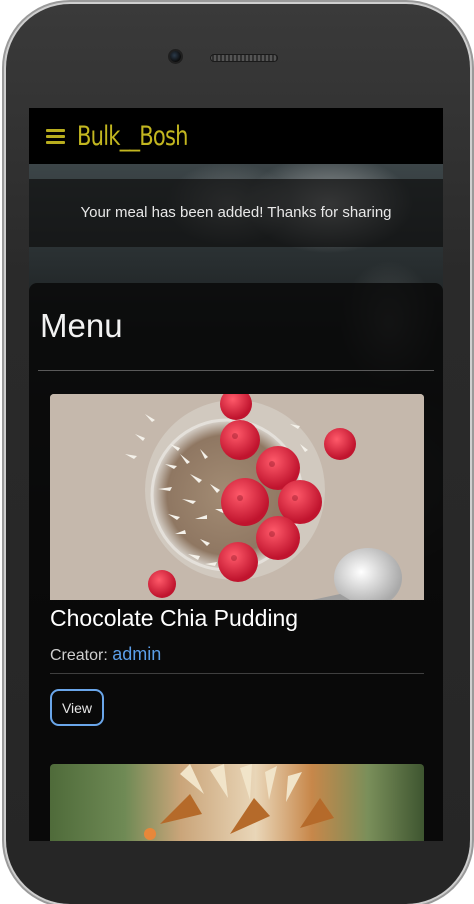  What do you see at coordinates (136, 654) in the screenshot?
I see `creator-link: admin` at bounding box center [136, 654].